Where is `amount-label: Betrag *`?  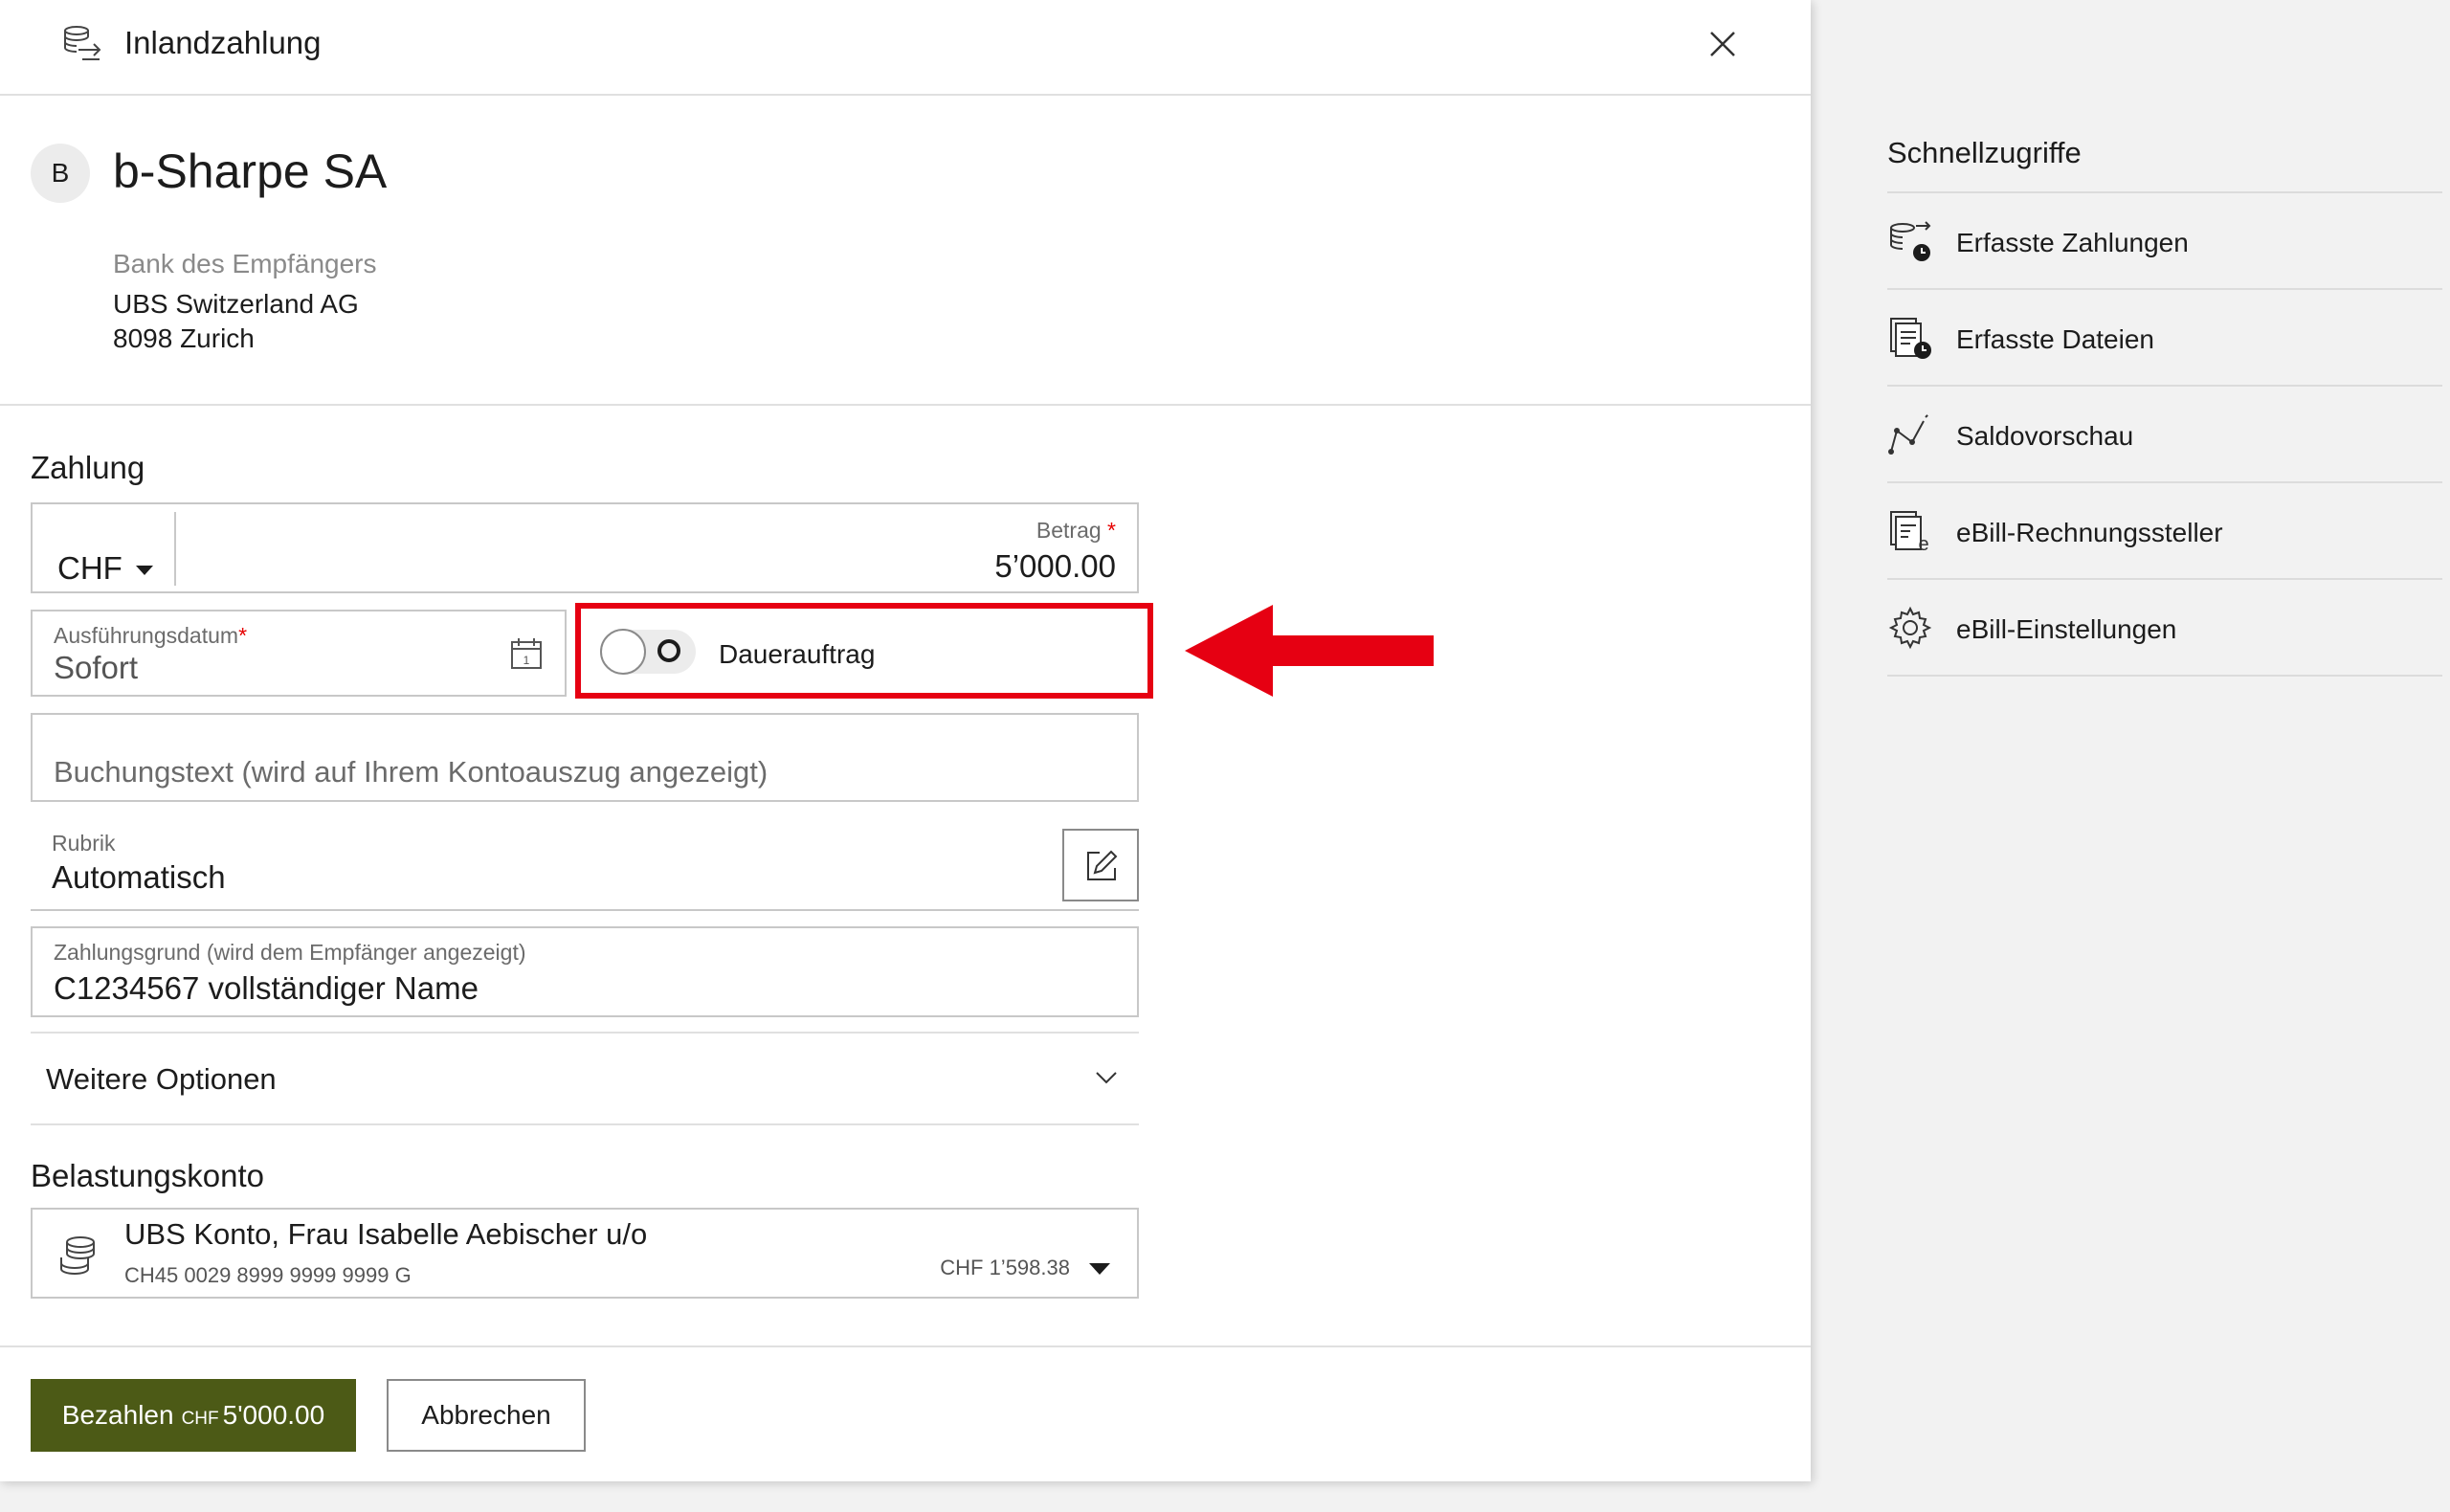
amount-label: Betrag * is located at coordinates (1076, 531).